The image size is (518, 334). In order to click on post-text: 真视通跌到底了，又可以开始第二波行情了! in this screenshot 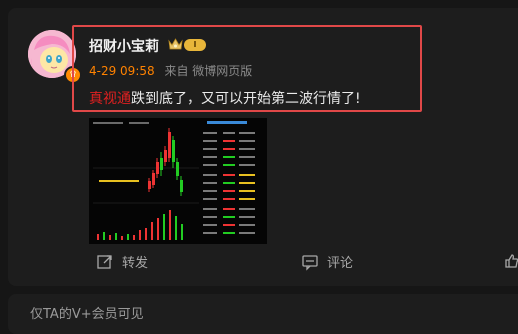, I will do `click(225, 98)`.